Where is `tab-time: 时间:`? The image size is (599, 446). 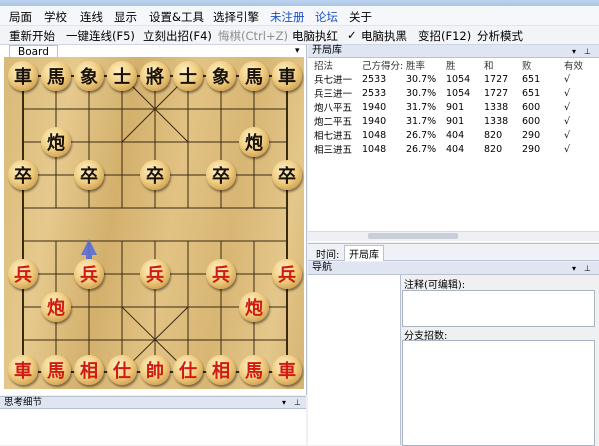
tab-time: 时间: is located at coordinates (327, 253).